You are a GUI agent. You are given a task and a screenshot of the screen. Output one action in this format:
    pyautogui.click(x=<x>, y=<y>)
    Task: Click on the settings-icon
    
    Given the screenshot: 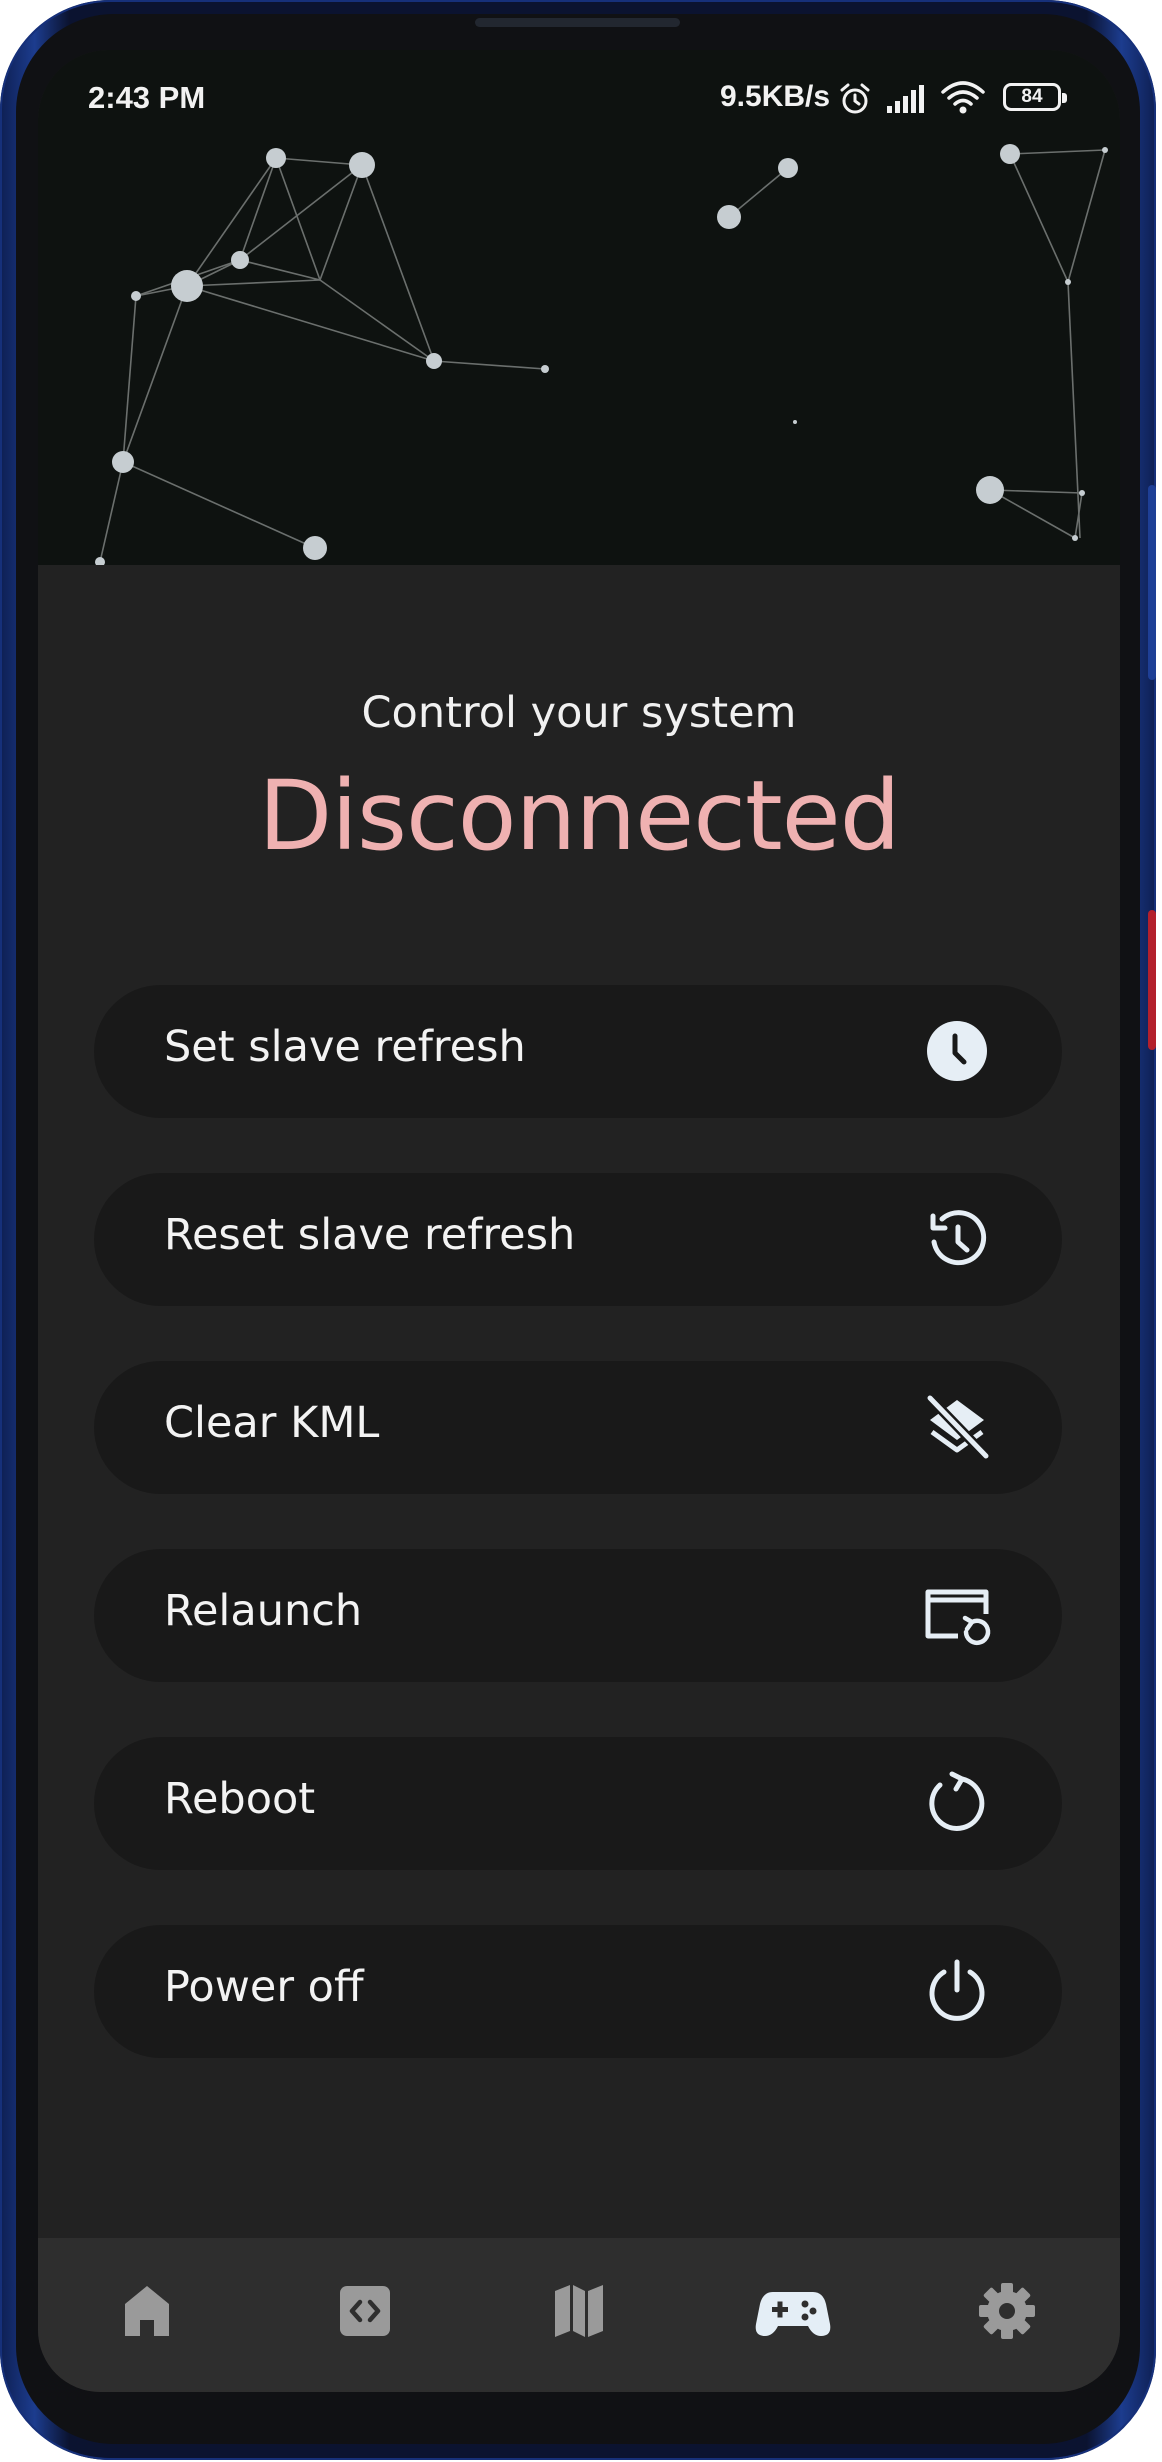 What is the action you would take?
    pyautogui.click(x=1007, y=2311)
    